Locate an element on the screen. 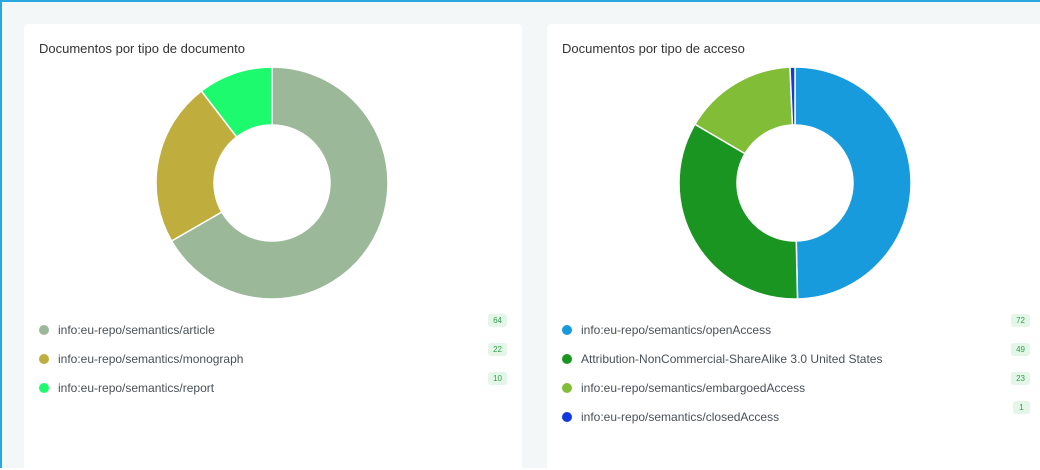  legend-item-article: info:eu-repo/semantics/article 64 is located at coordinates (273, 327).